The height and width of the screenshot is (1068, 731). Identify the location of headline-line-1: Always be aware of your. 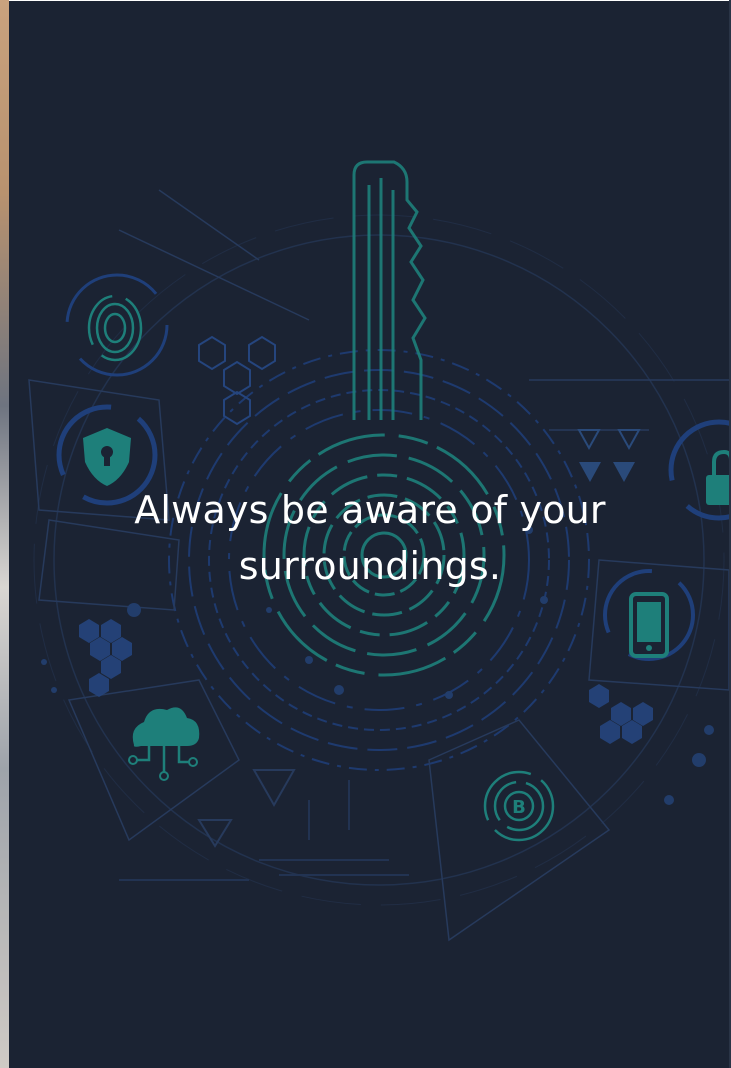
(370, 510).